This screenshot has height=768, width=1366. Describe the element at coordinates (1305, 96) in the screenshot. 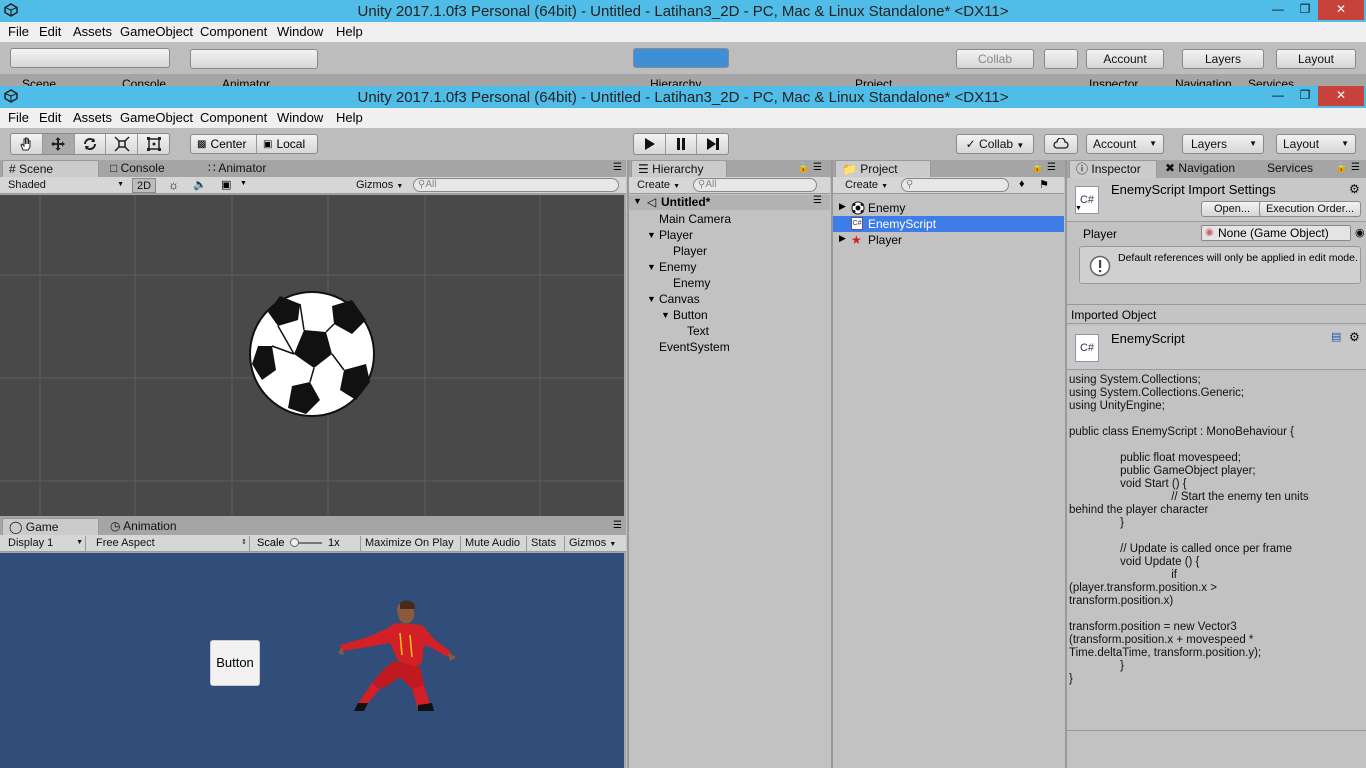

I see `maximize-button: ❐` at that location.